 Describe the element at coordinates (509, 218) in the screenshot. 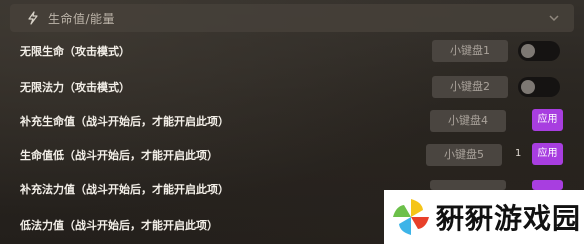

I see `watermark-text: 豣豣游戏园` at that location.